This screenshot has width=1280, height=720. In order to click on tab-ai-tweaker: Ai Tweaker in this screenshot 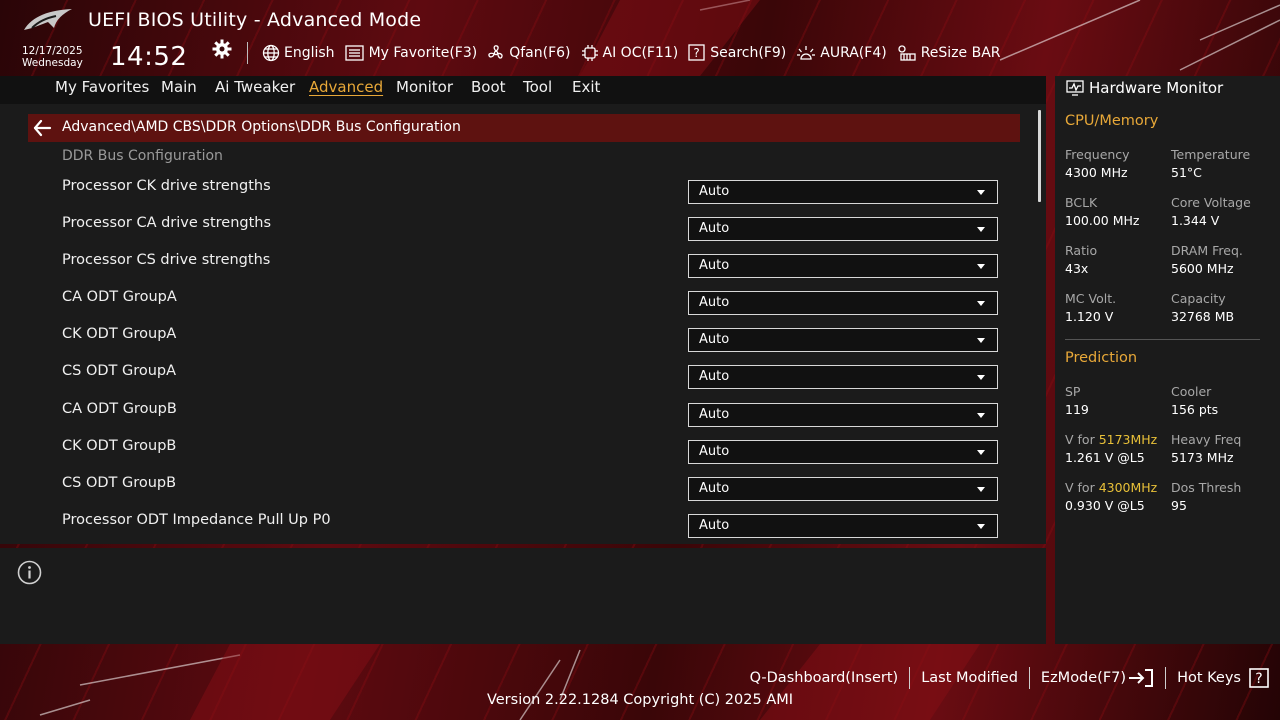, I will do `click(255, 87)`.